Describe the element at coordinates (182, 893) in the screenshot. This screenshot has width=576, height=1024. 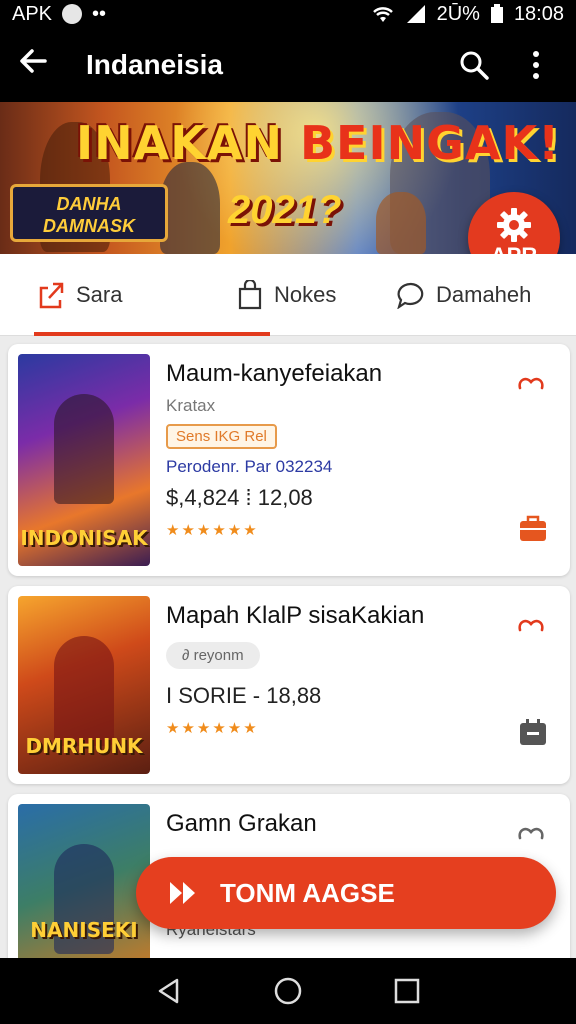
I see `fast-forward-icon` at that location.